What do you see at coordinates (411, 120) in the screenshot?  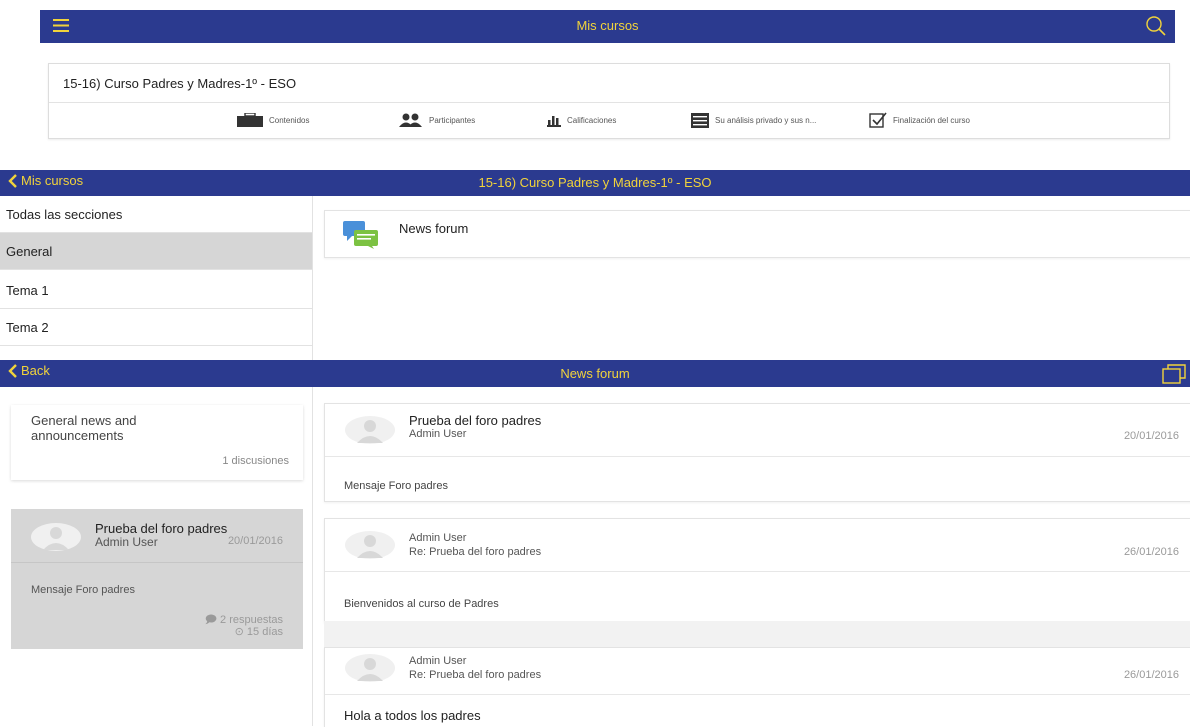 I see `people-icon` at bounding box center [411, 120].